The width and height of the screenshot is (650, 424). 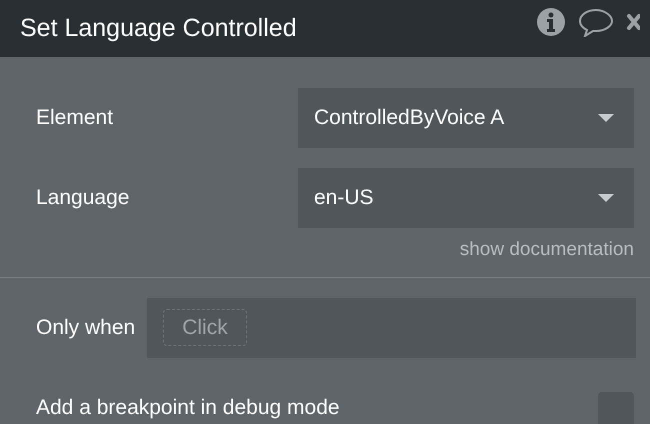 What do you see at coordinates (83, 198) in the screenshot?
I see `field-label: Language` at bounding box center [83, 198].